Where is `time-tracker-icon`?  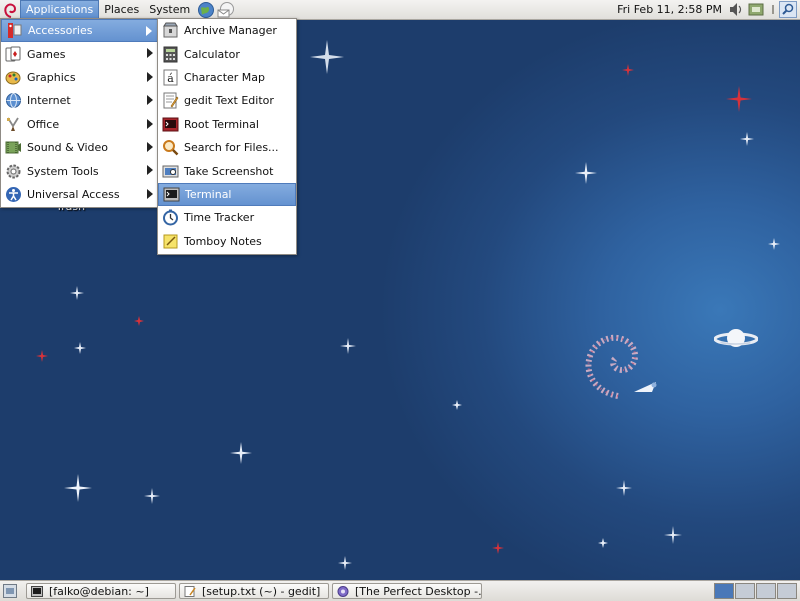 time-tracker-icon is located at coordinates (170, 217).